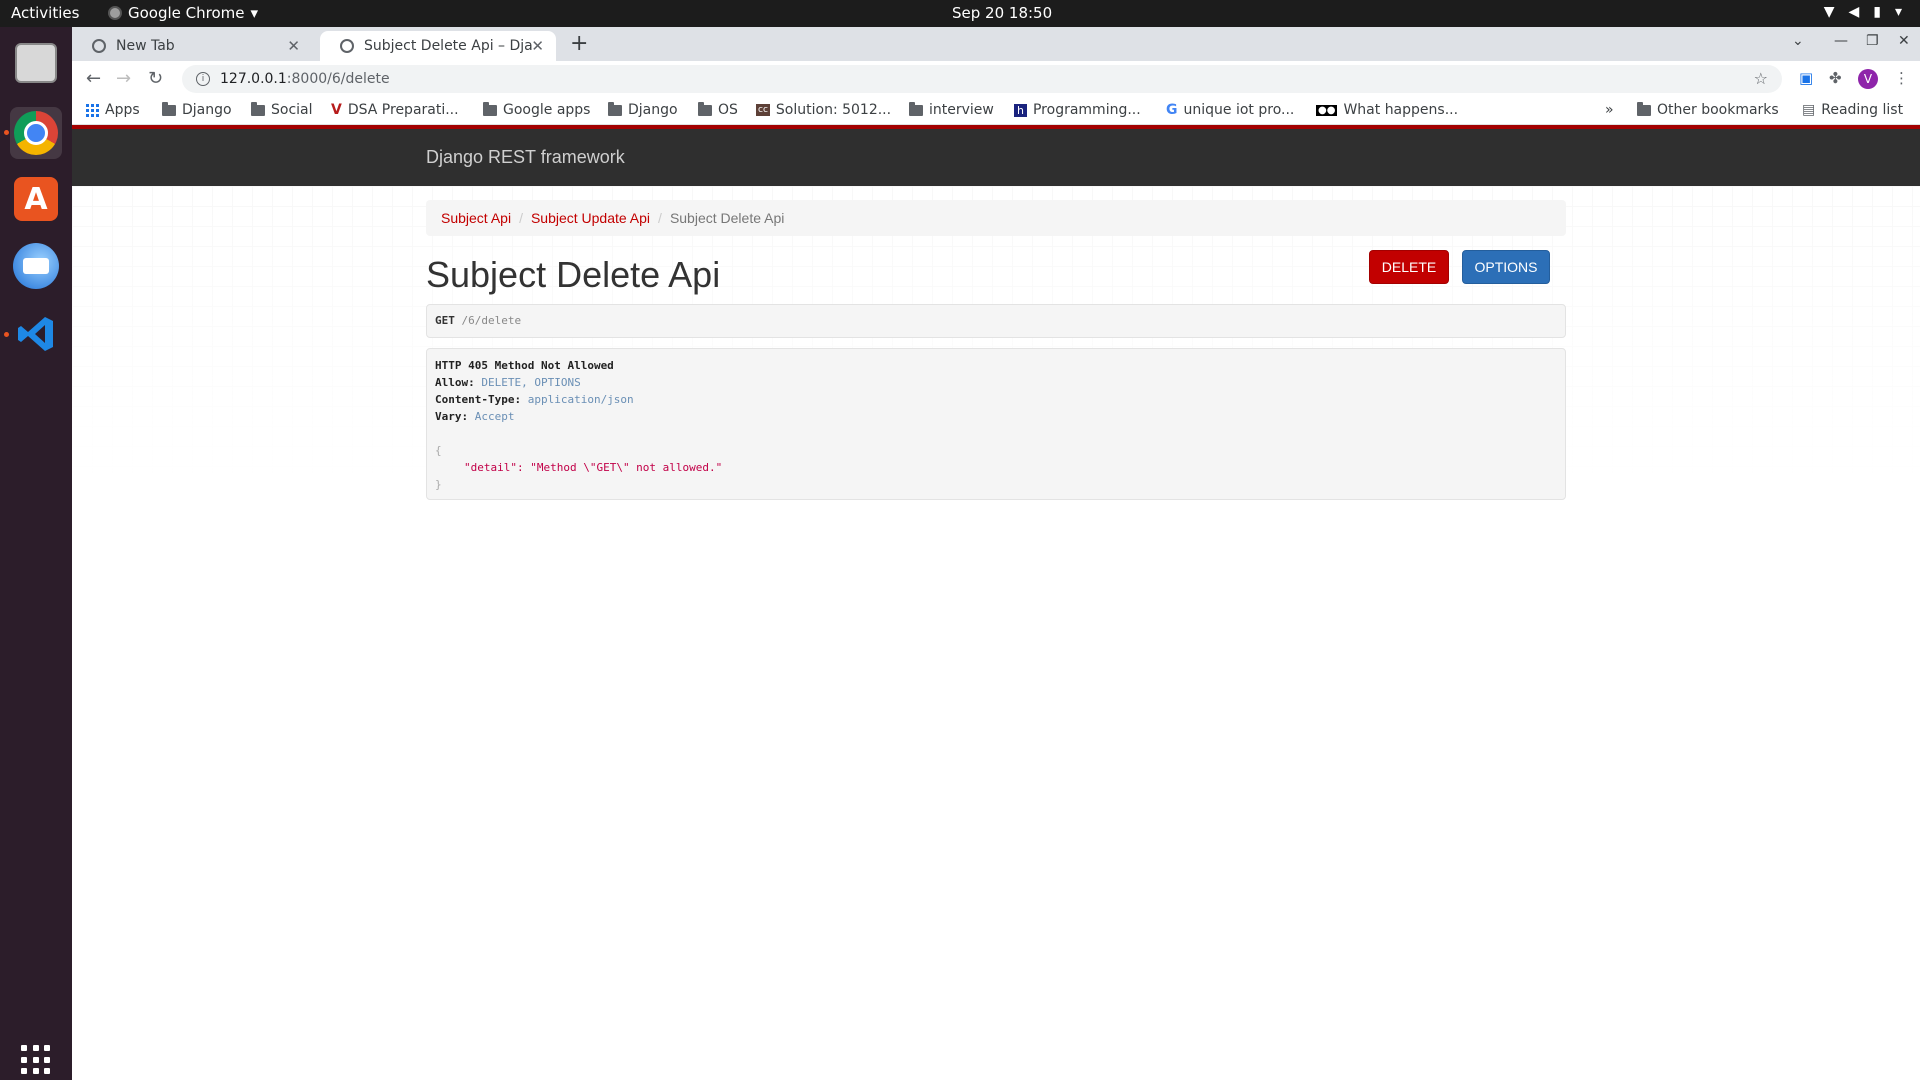  I want to click on url-host: 127.0.0.1, so click(253, 79).